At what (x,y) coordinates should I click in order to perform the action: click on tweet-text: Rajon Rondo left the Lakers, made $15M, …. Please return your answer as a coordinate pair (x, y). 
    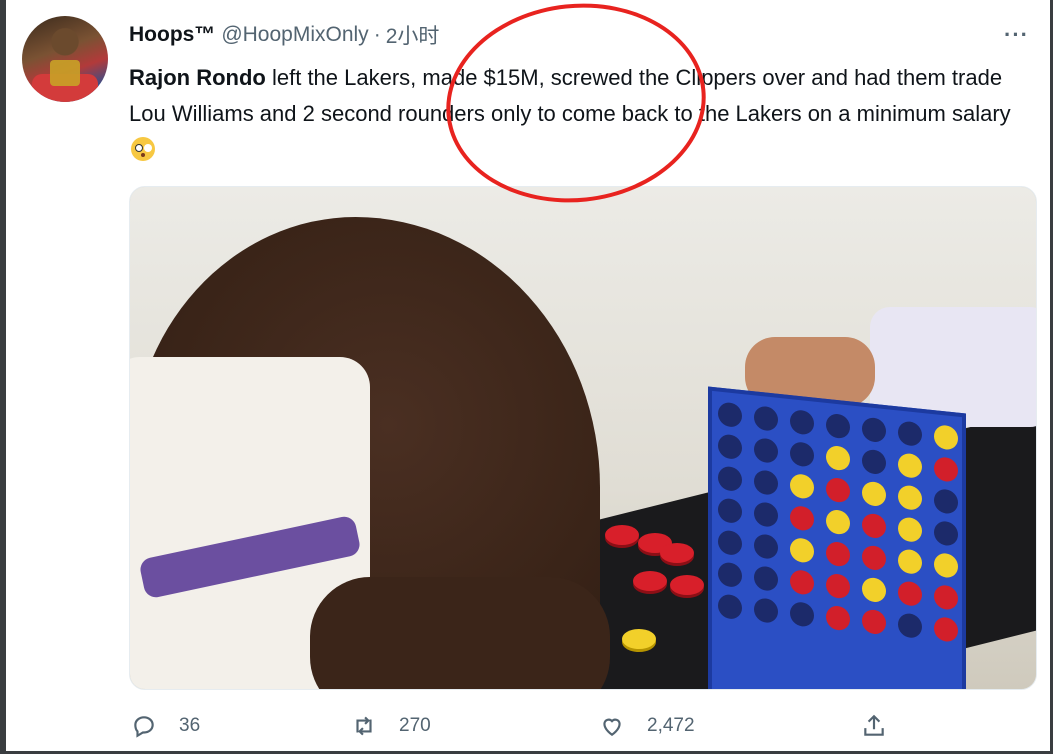
    Looking at the image, I should click on (576, 114).